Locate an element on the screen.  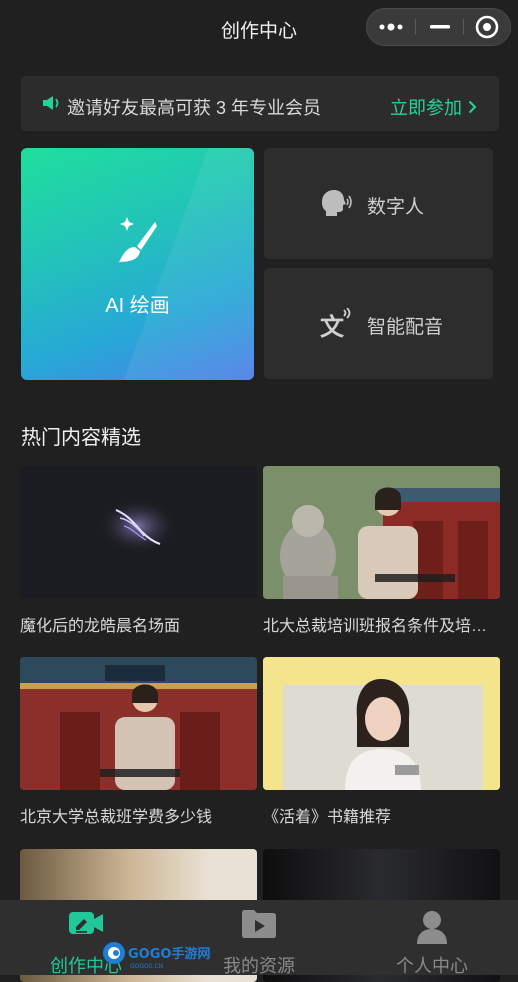
smart-voice-label: 智能配音 is located at coordinates (405, 327).